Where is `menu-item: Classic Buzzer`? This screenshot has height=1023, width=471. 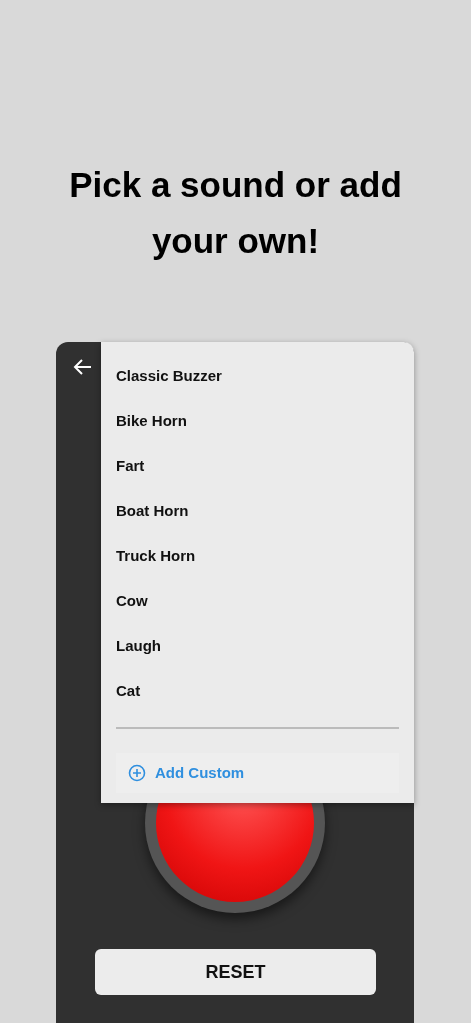 menu-item: Classic Buzzer is located at coordinates (257, 376).